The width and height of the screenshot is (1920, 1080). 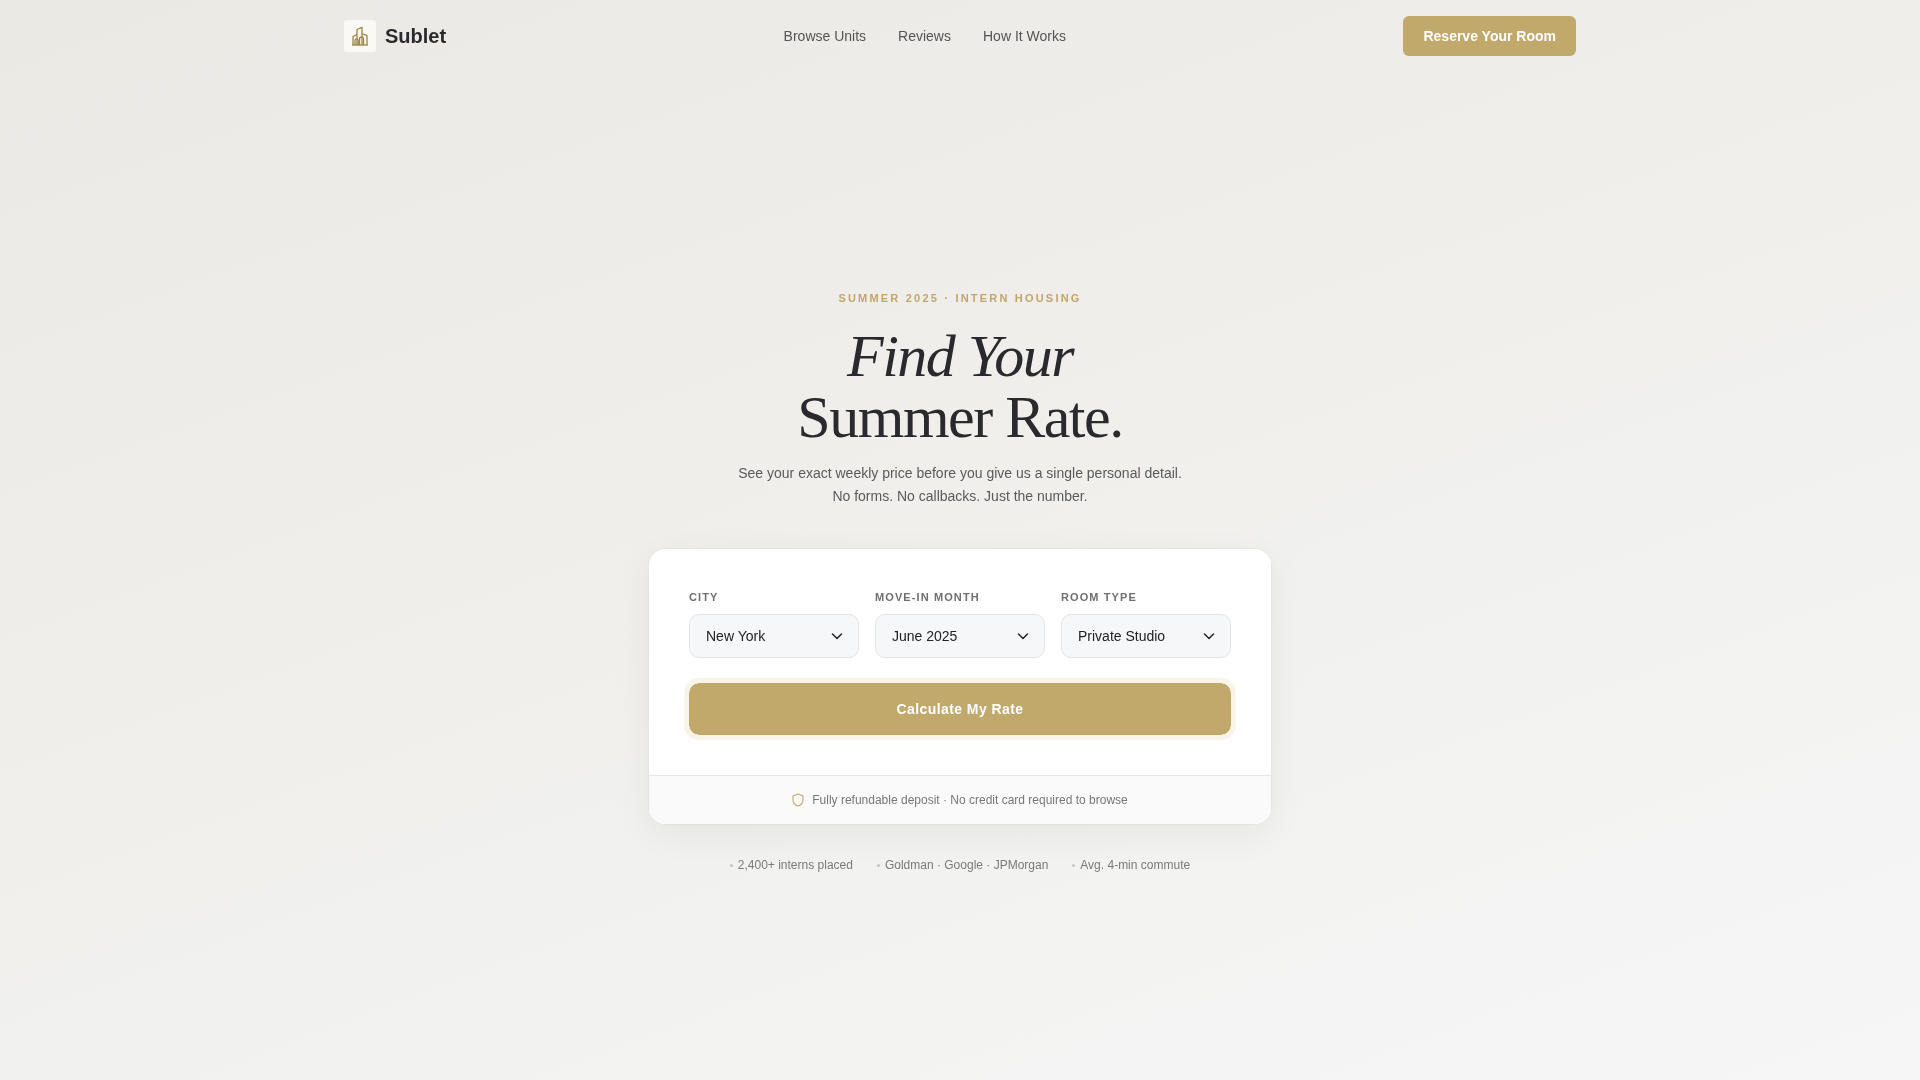 What do you see at coordinates (960, 485) in the screenshot?
I see `hero-subtitle: See your exact weekly price before you give us a single personal detail. No forms. No callbacks. Just the number.` at bounding box center [960, 485].